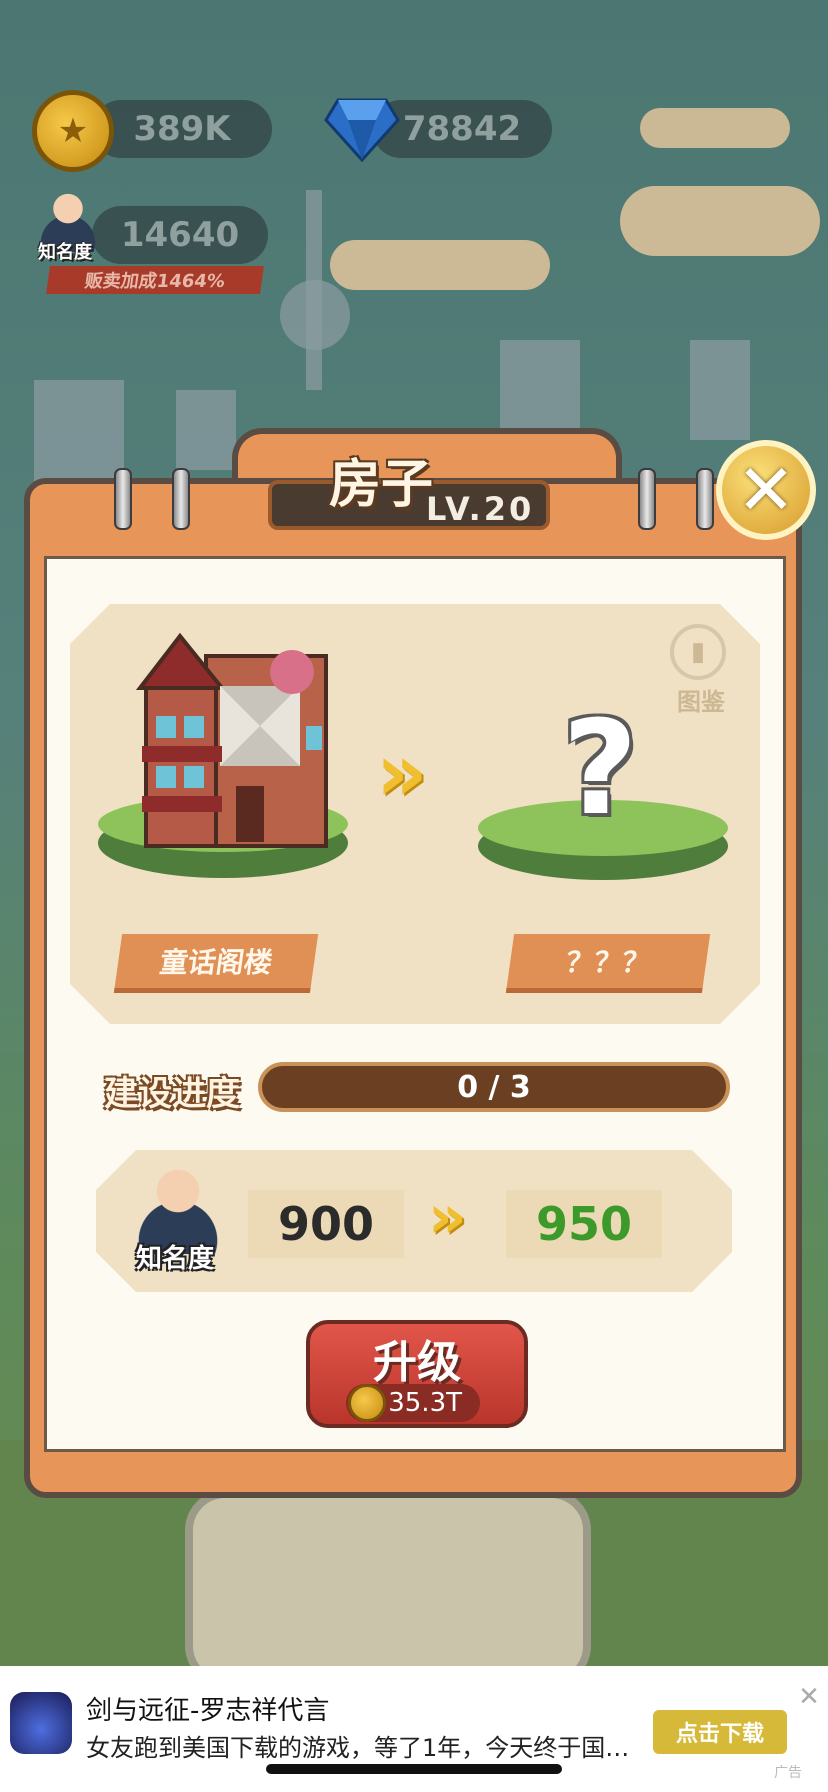 The image size is (828, 1792). I want to click on fame-label: 知名度, so click(65, 252).